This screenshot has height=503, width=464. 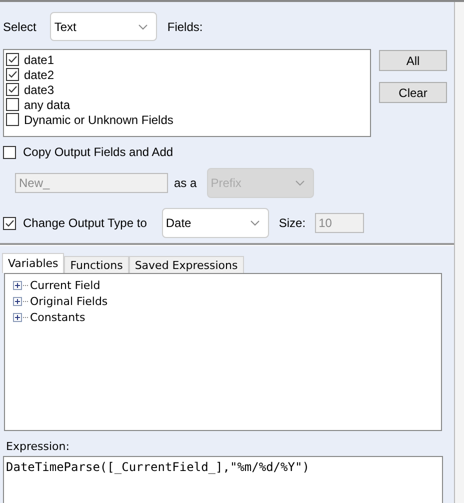 I want to click on fields-label: Fields:, so click(x=185, y=27).